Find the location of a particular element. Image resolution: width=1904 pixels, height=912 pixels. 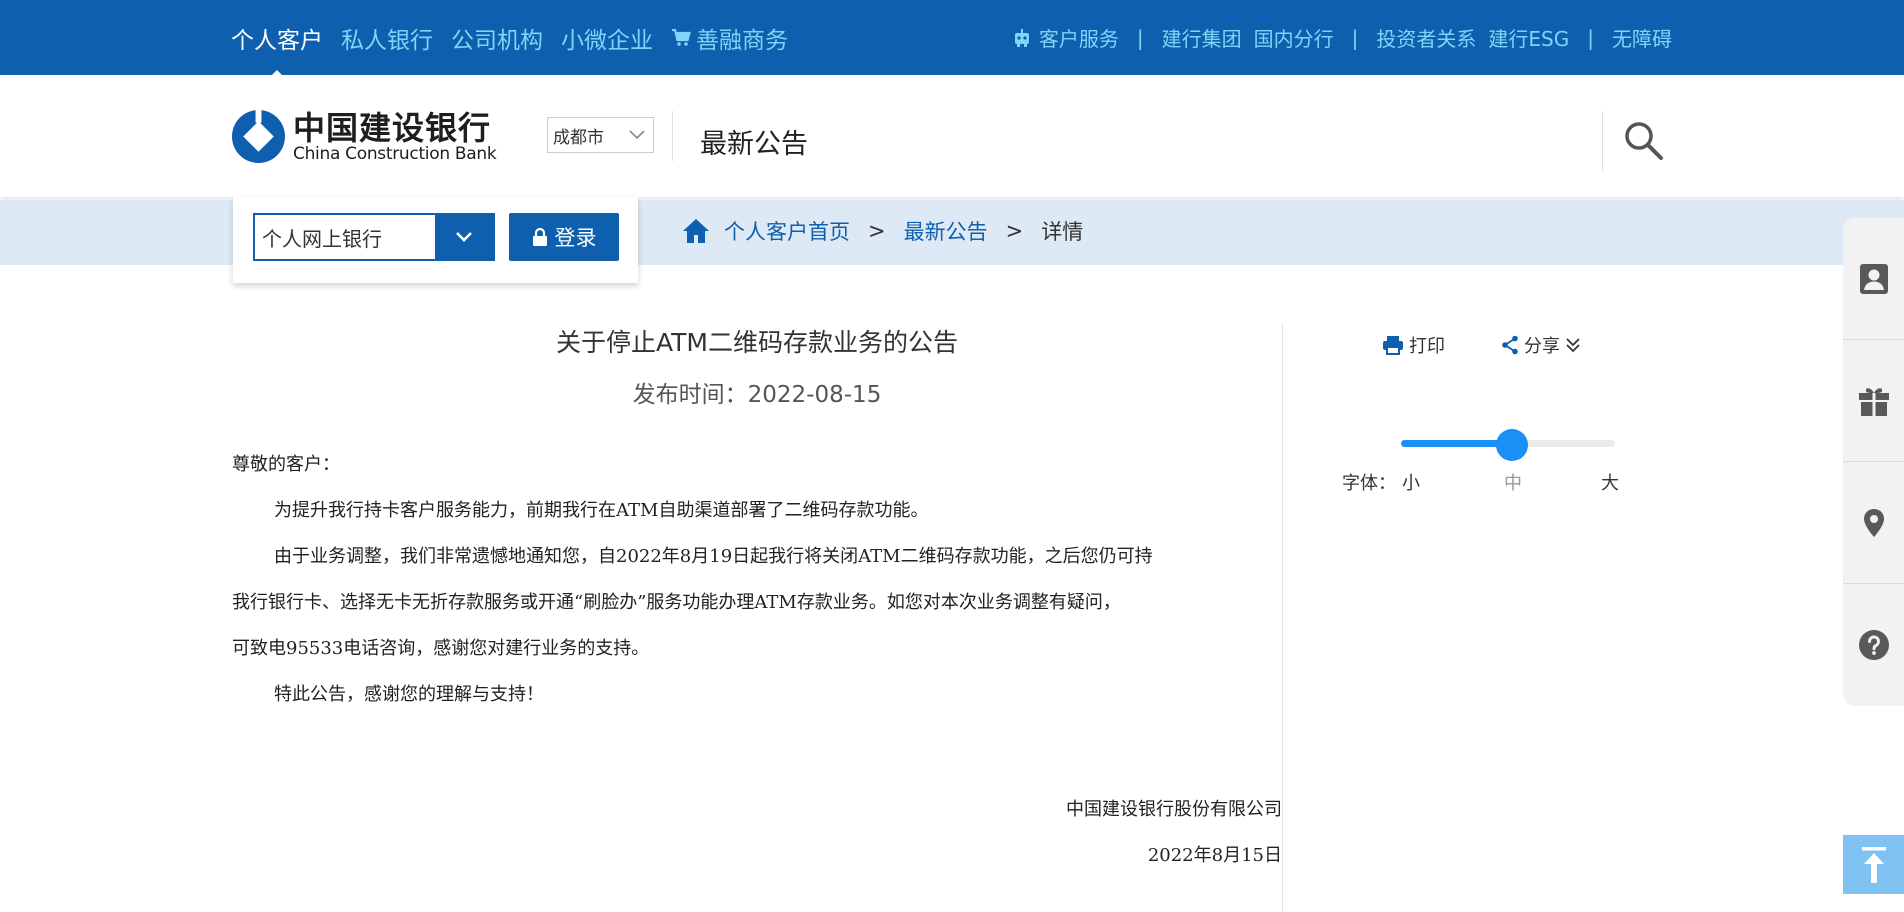

header-divider is located at coordinates (672, 136).